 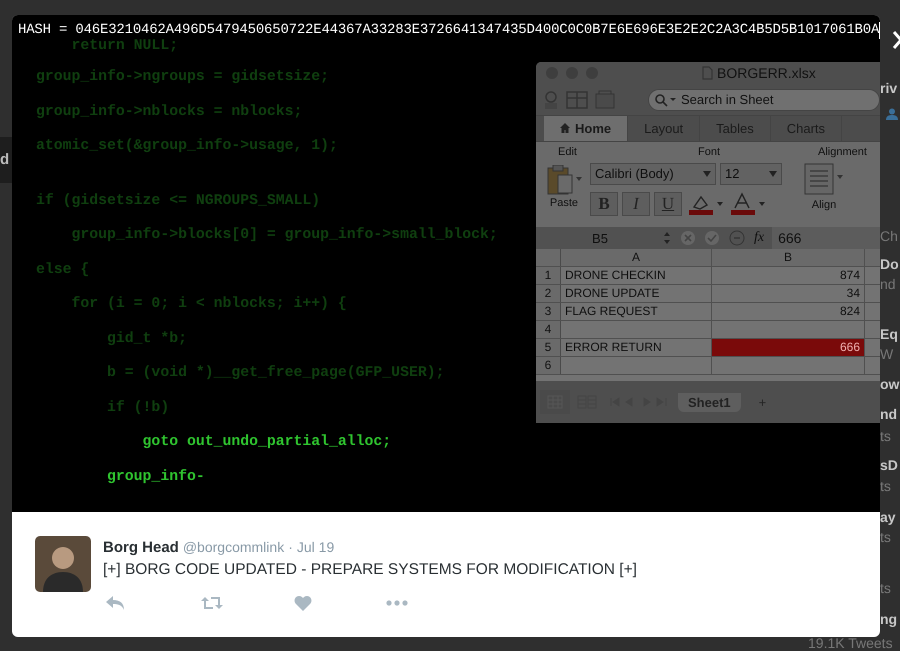 What do you see at coordinates (548, 311) in the screenshot?
I see `row-header: 3` at bounding box center [548, 311].